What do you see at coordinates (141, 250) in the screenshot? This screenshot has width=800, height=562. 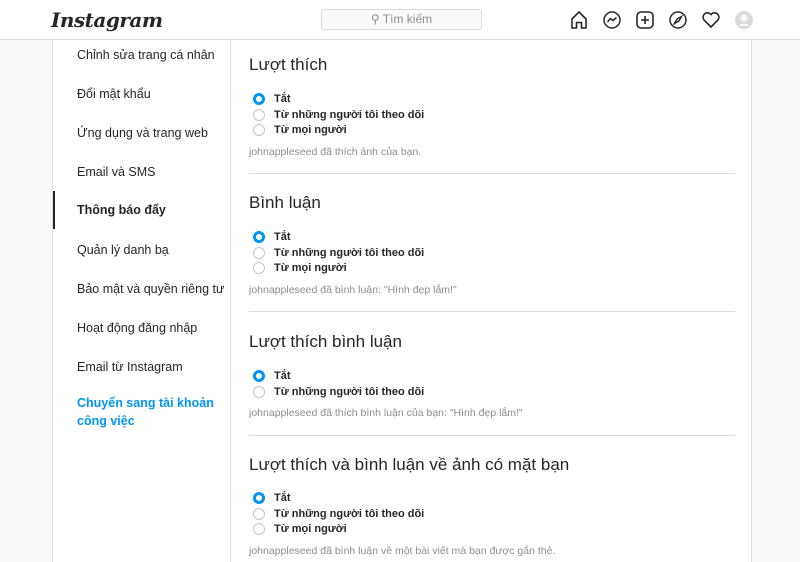 I see `sidebar-item-manage-contacts: Quản lý danh bạ` at bounding box center [141, 250].